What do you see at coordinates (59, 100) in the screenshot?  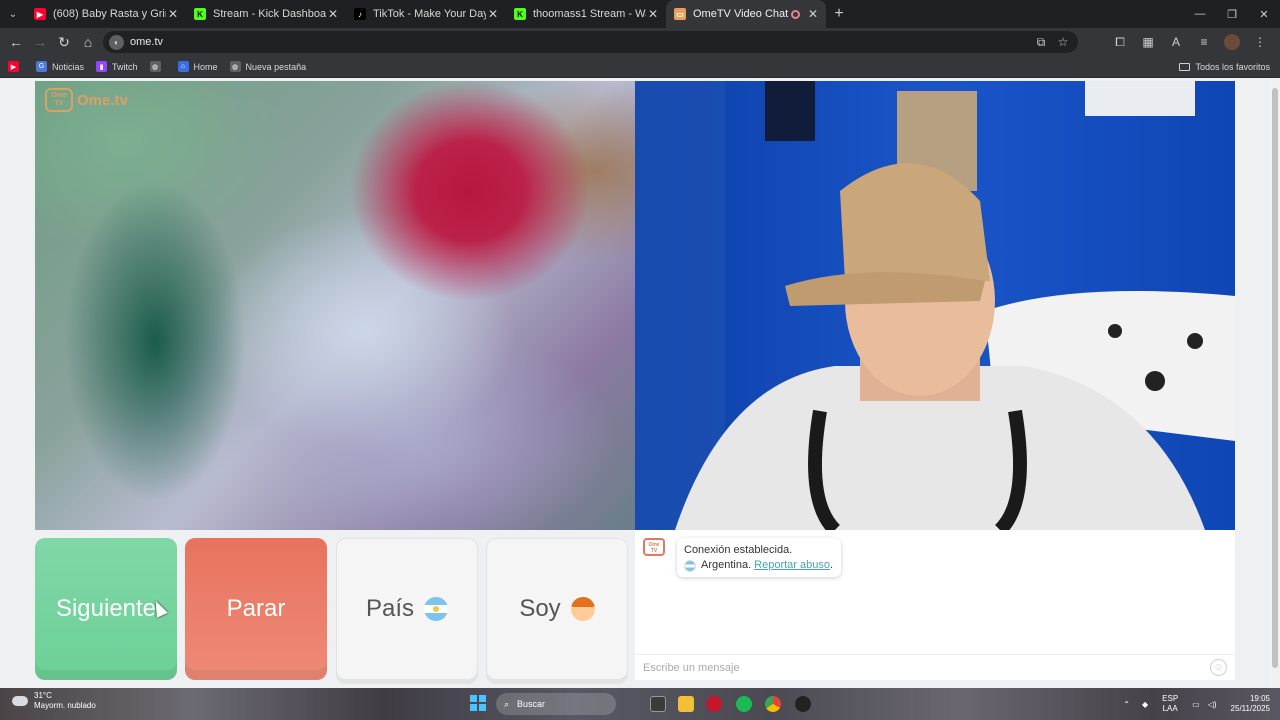 I see `ometv-tv-icon: Ome TV` at bounding box center [59, 100].